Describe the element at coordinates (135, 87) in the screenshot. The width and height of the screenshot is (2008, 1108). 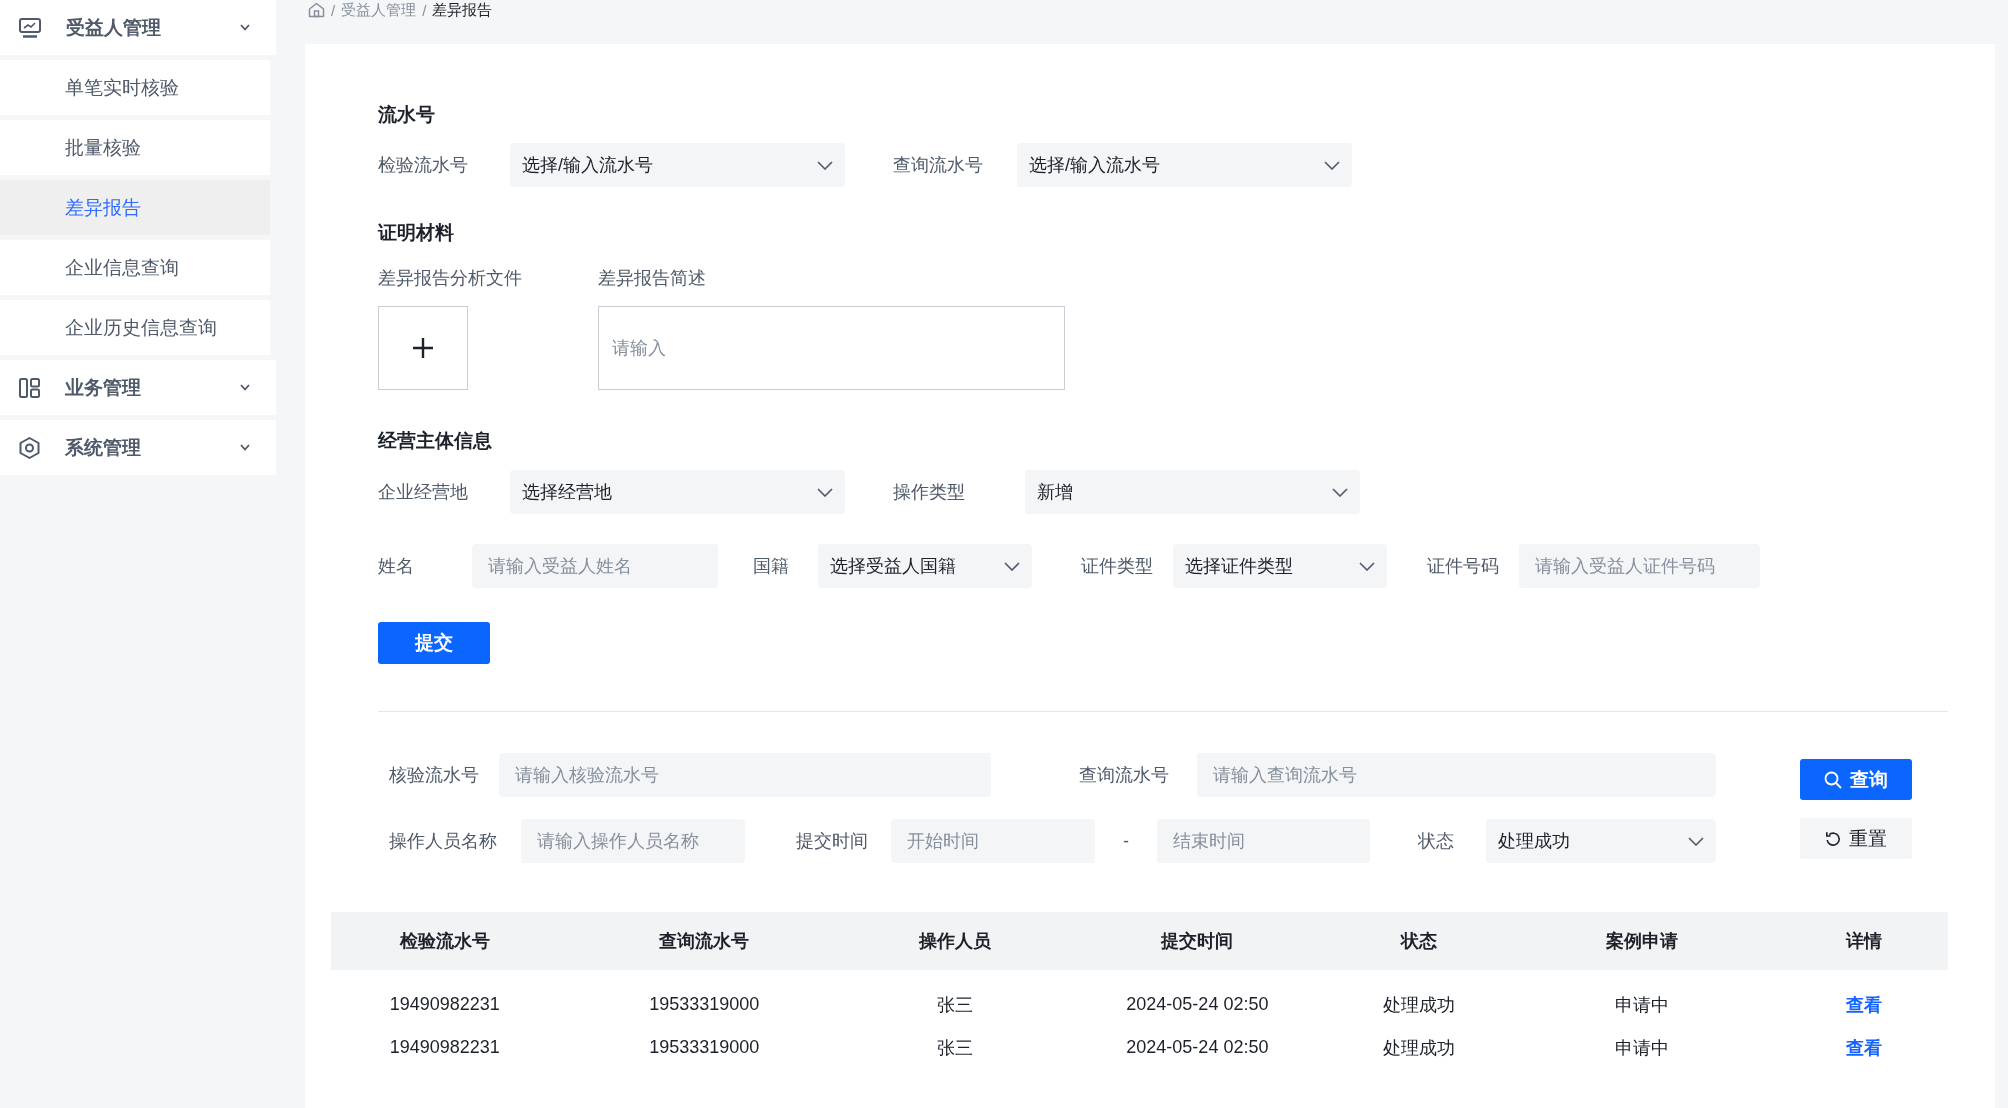
I see `sidebar-item: 单笔实时核验` at that location.